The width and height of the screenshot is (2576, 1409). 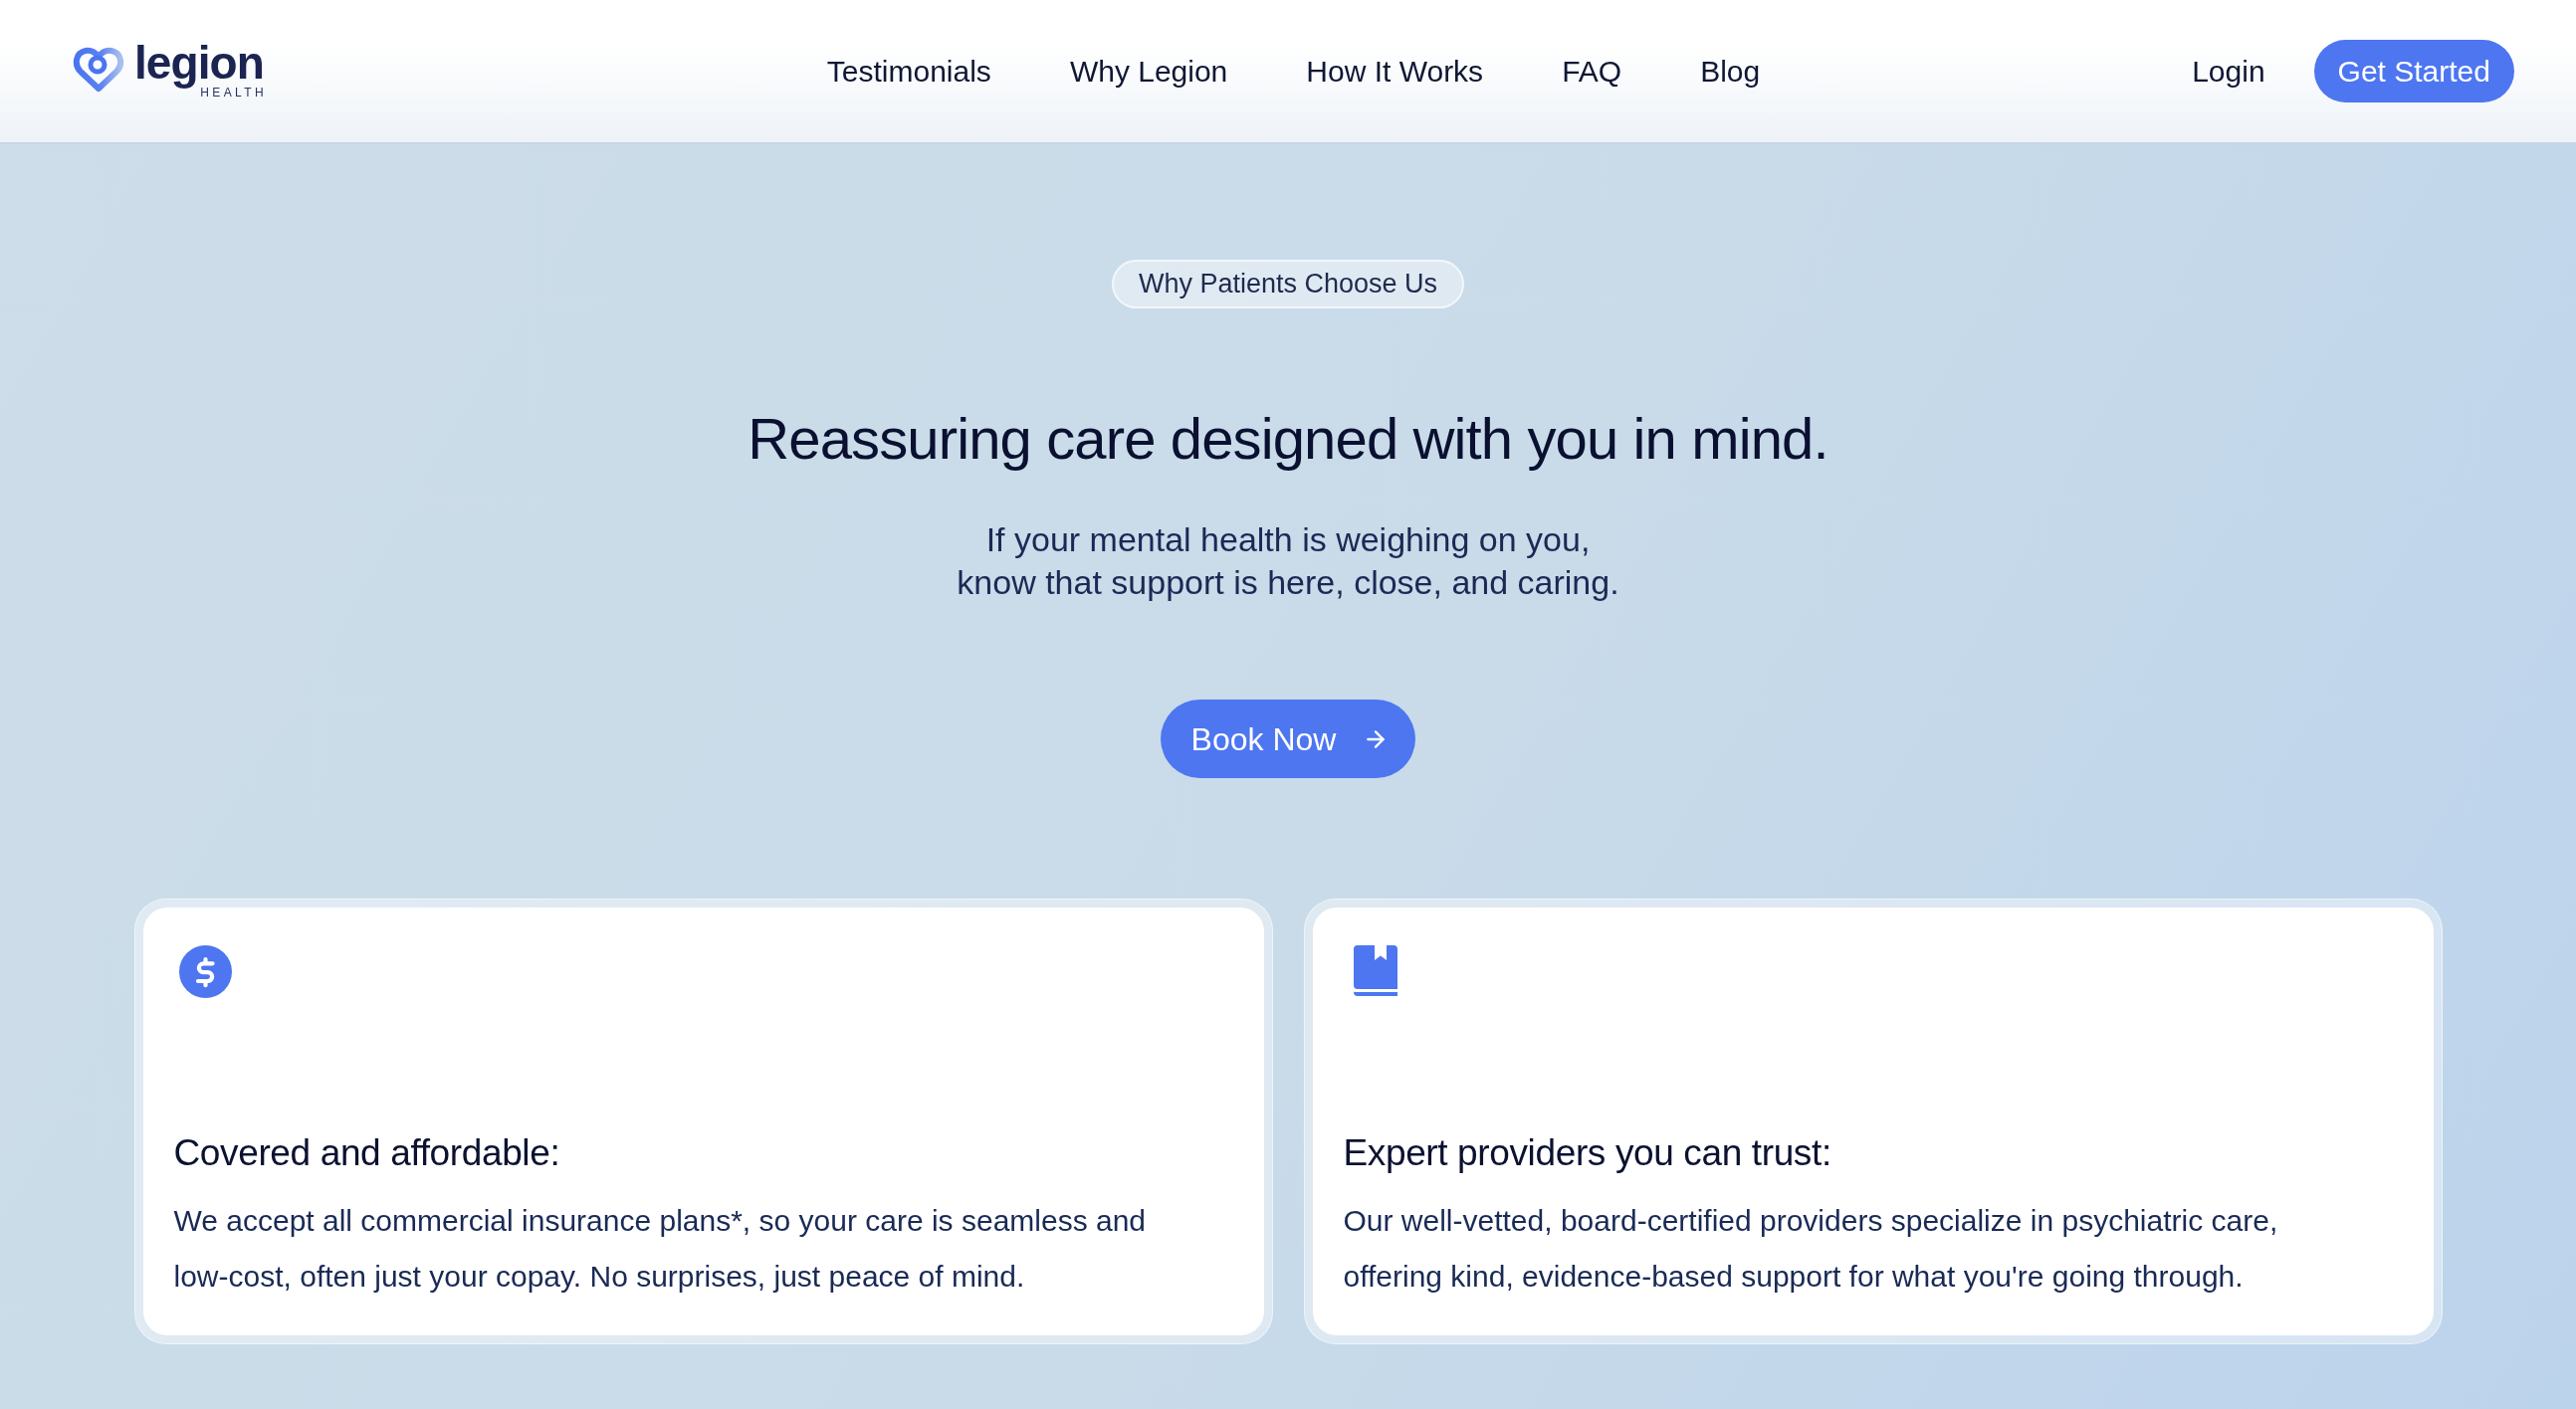 I want to click on feature-title: Covered and affordable:, so click(x=367, y=1153).